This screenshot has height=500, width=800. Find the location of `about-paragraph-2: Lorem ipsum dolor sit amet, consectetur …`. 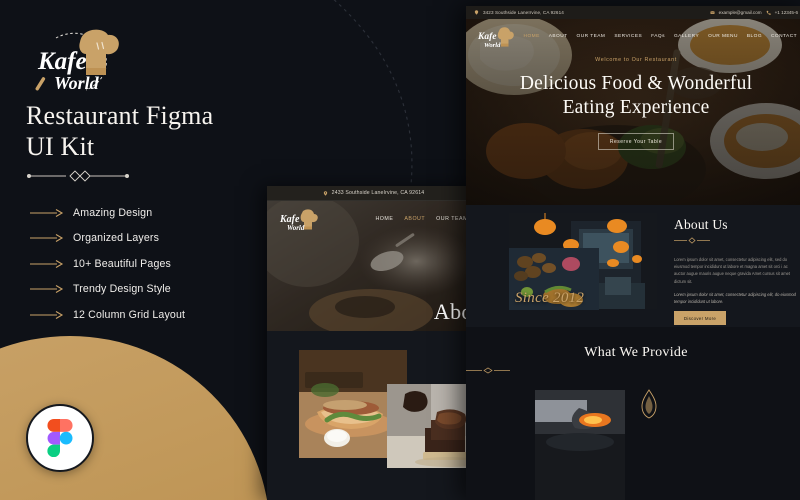

about-paragraph-2: Lorem ipsum dolor sit amet, consectetur … is located at coordinates (735, 298).